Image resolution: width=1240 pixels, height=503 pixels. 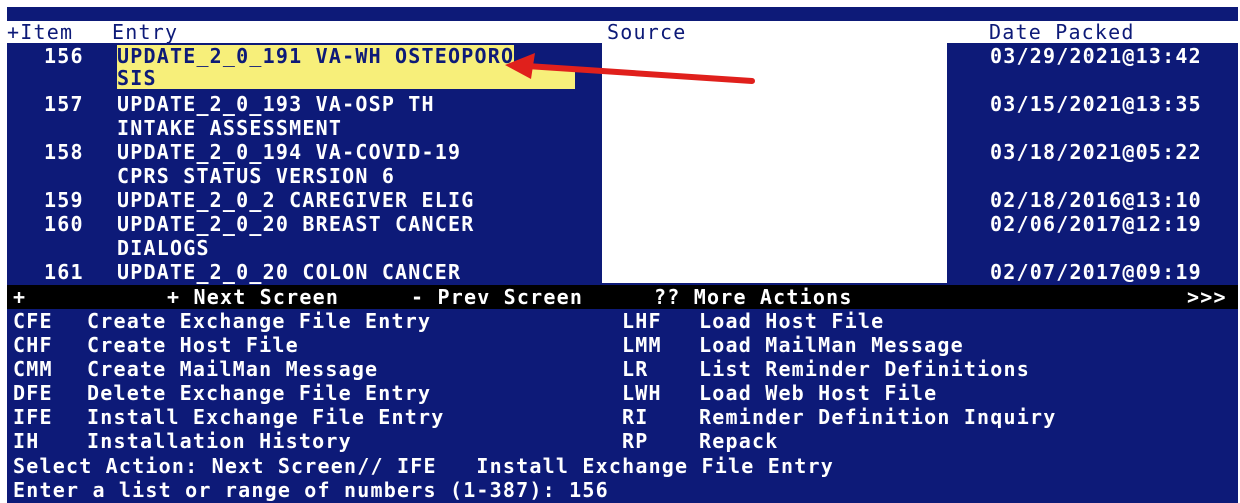 What do you see at coordinates (738, 441) in the screenshot?
I see `action-label: Repack` at bounding box center [738, 441].